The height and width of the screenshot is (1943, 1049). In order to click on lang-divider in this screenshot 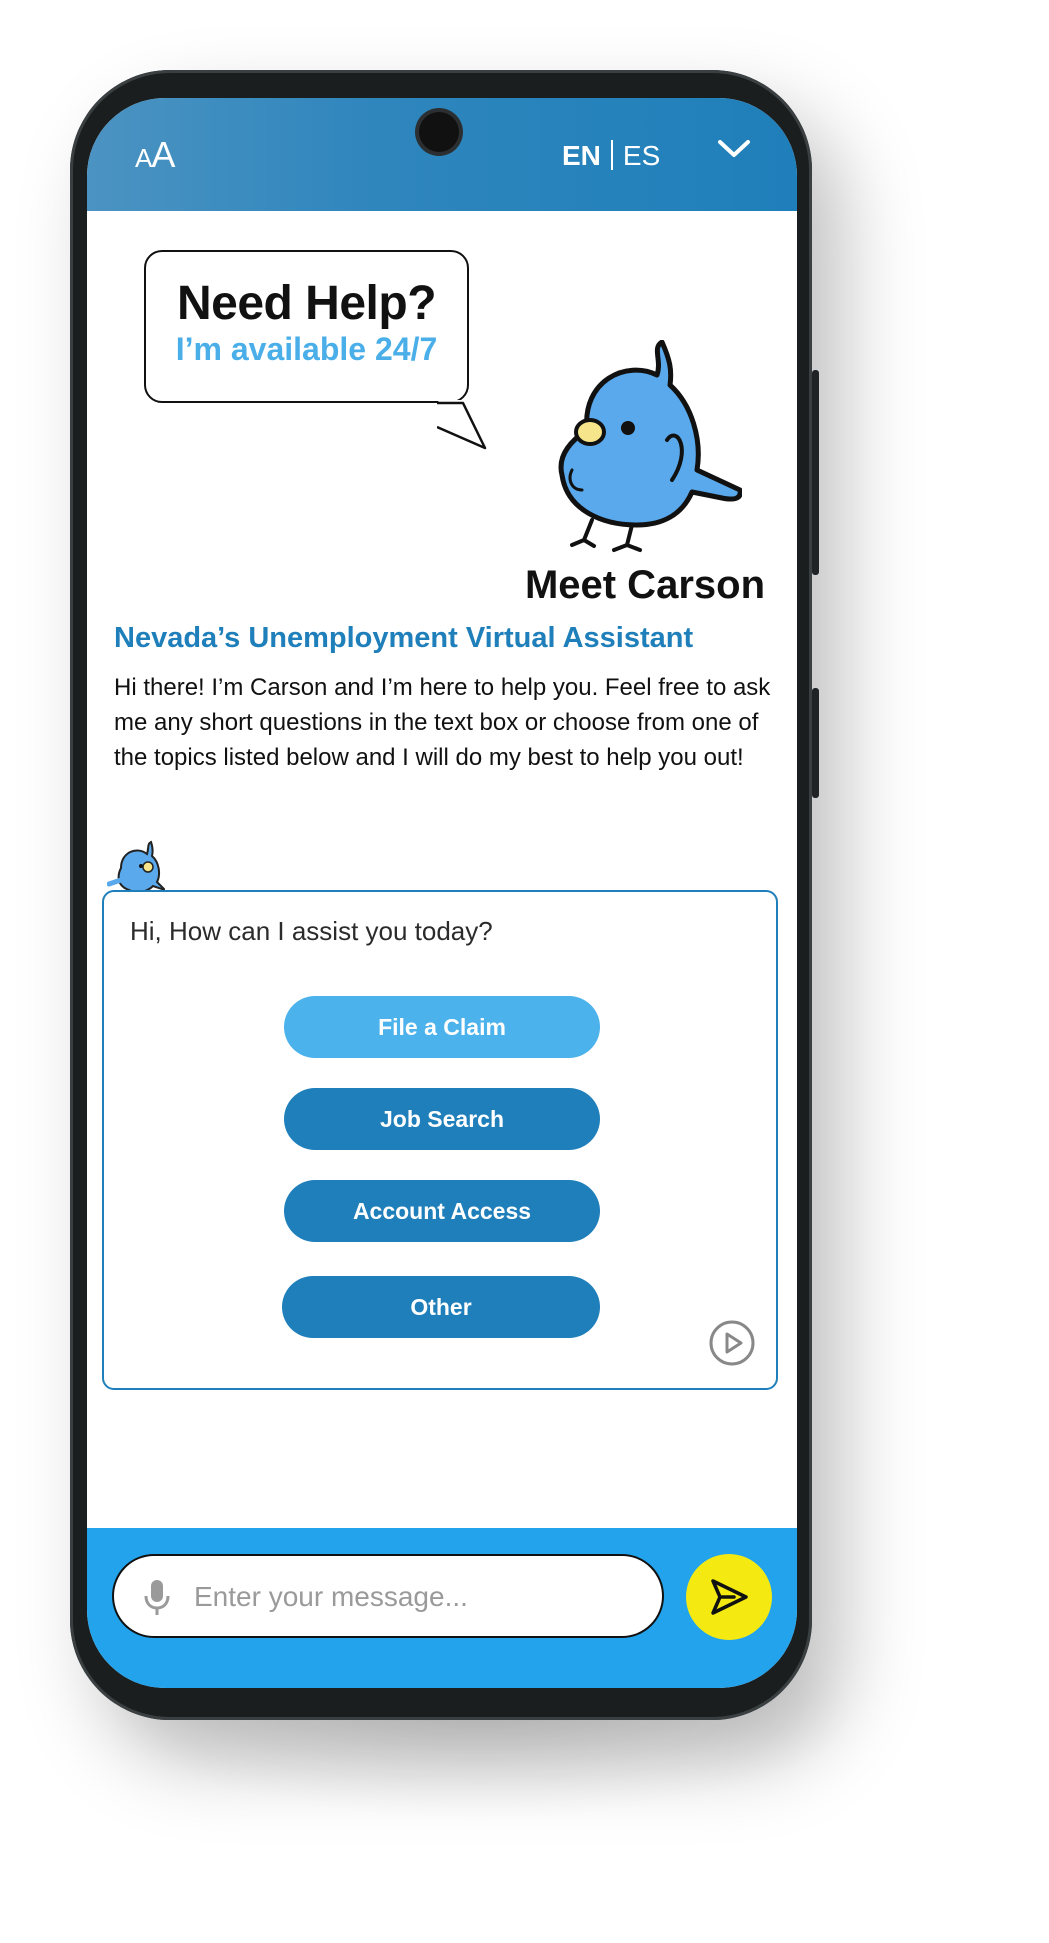, I will do `click(611, 155)`.